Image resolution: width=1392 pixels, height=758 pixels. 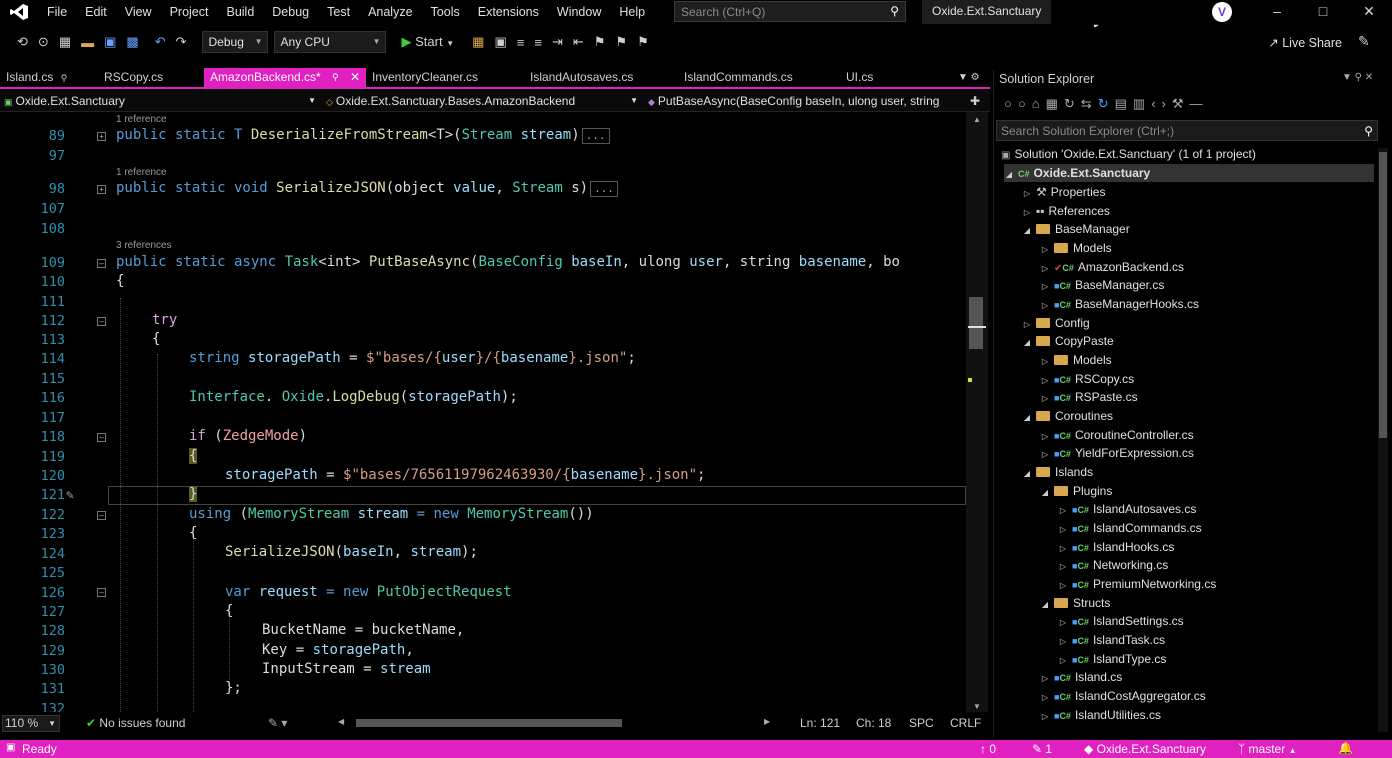 What do you see at coordinates (508, 12) in the screenshot?
I see `menu-extensions: Extensions` at bounding box center [508, 12].